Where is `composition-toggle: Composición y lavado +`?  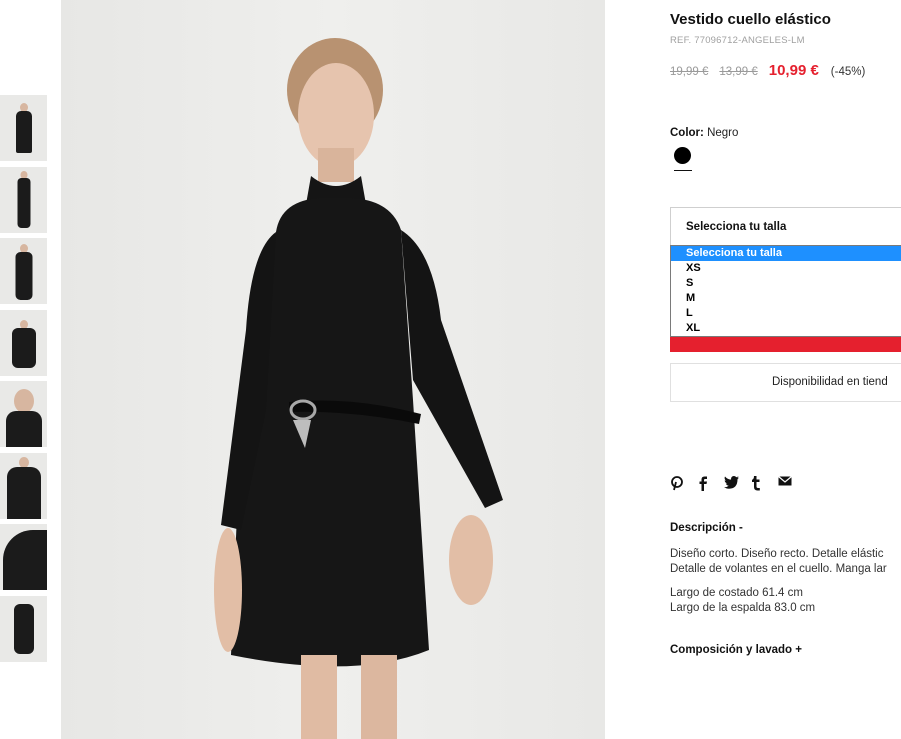
composition-toggle: Composición y lavado + is located at coordinates (736, 650).